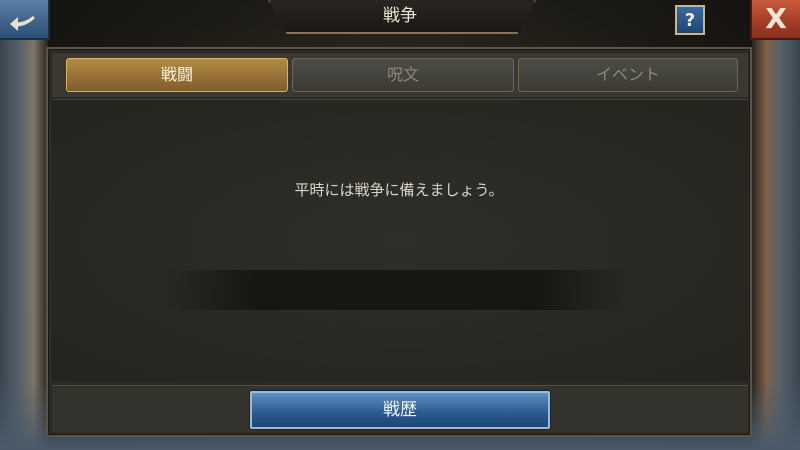 Image resolution: width=800 pixels, height=450 pixels. I want to click on close-button: X, so click(775, 20).